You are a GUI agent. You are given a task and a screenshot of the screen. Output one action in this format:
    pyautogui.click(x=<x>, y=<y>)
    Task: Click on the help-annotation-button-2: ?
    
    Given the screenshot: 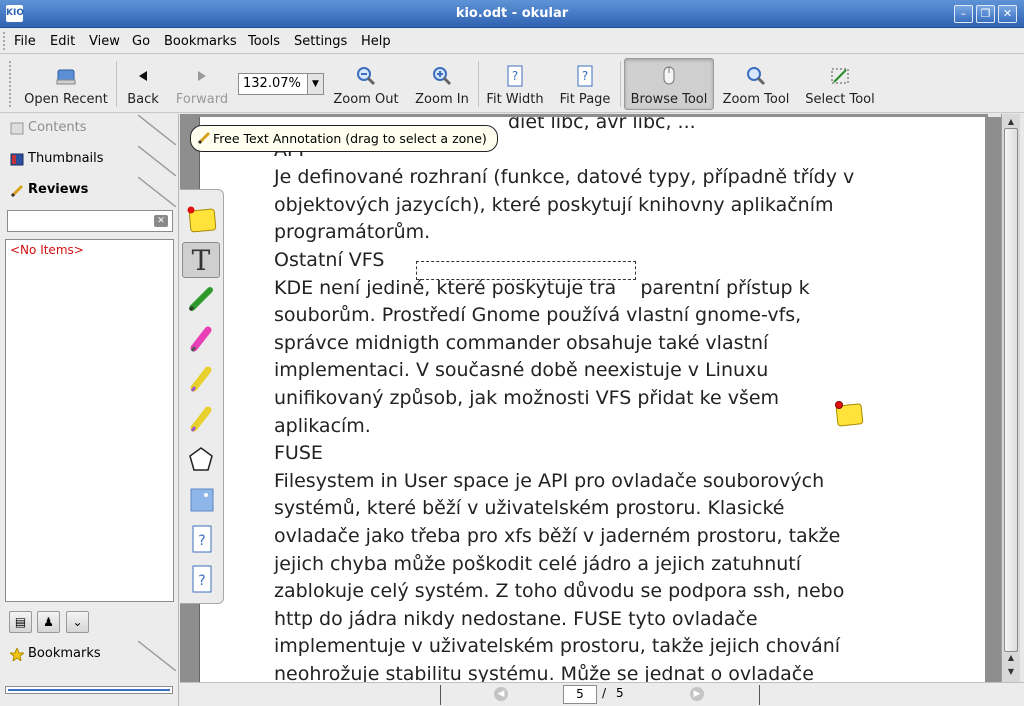 What is the action you would take?
    pyautogui.click(x=201, y=580)
    